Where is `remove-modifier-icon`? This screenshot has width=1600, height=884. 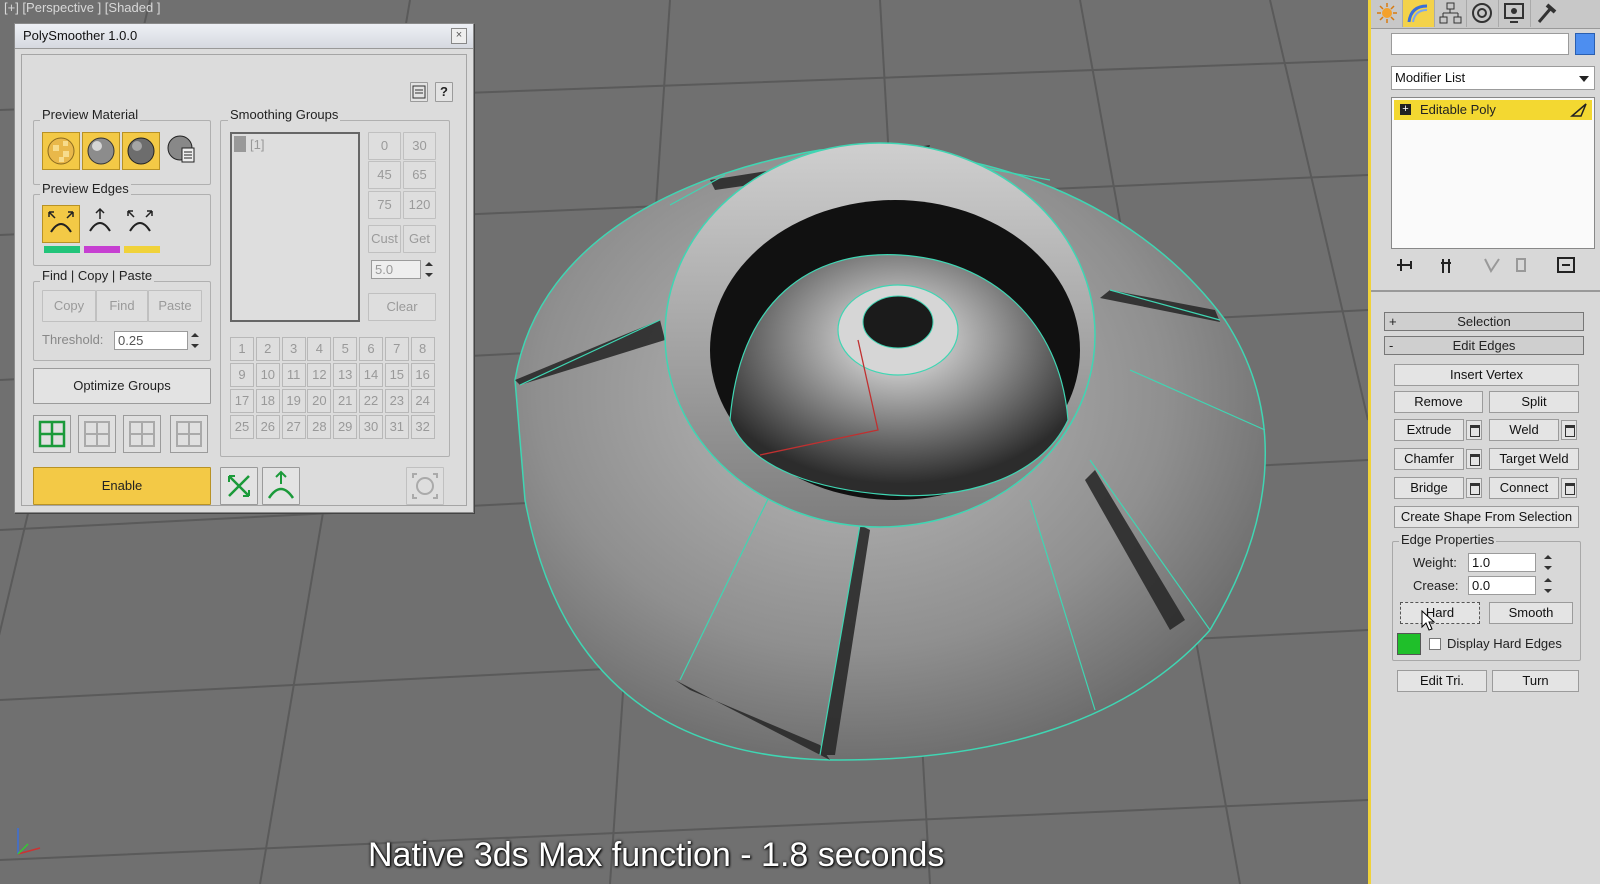
remove-modifier-icon is located at coordinates (1521, 265).